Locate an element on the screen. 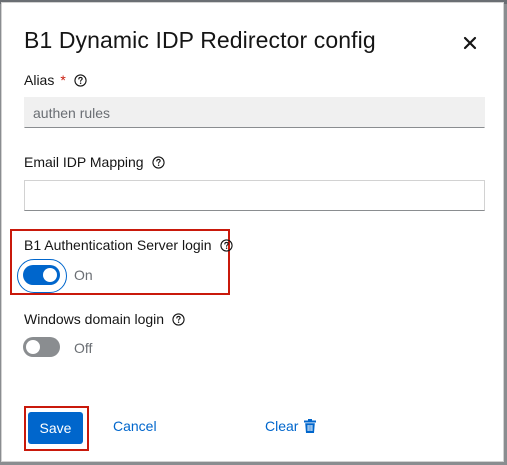 The height and width of the screenshot is (465, 507). windows-domain-login-label: Windows domain login is located at coordinates (94, 319).